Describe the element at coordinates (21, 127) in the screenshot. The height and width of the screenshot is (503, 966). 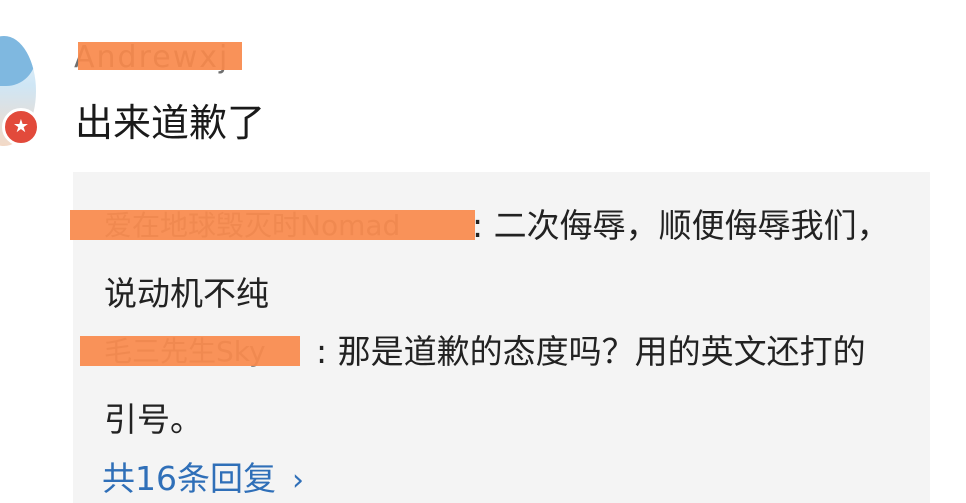
I see `verified-badge-icon: ★` at that location.